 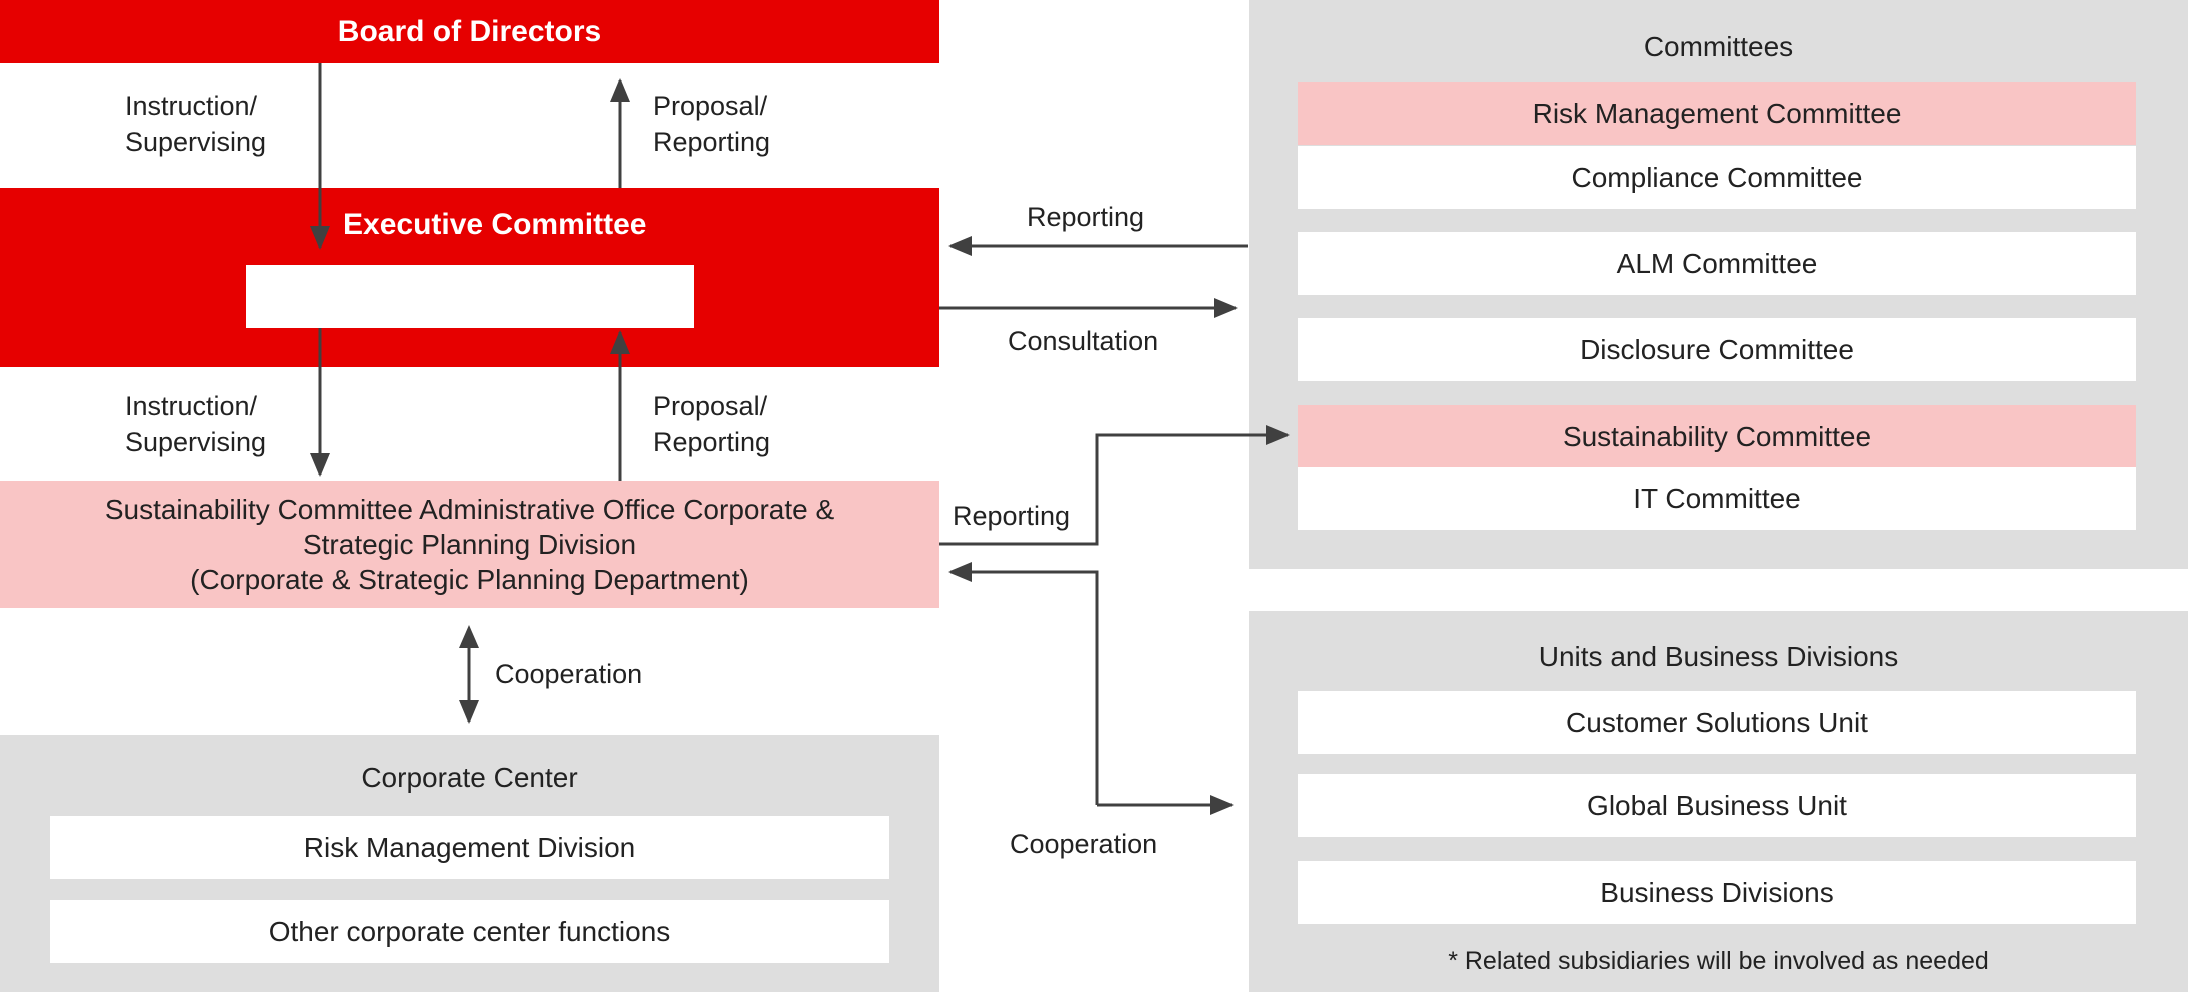 What do you see at coordinates (712, 124) in the screenshot?
I see `label-proposal-1: Proposal/Reporting` at bounding box center [712, 124].